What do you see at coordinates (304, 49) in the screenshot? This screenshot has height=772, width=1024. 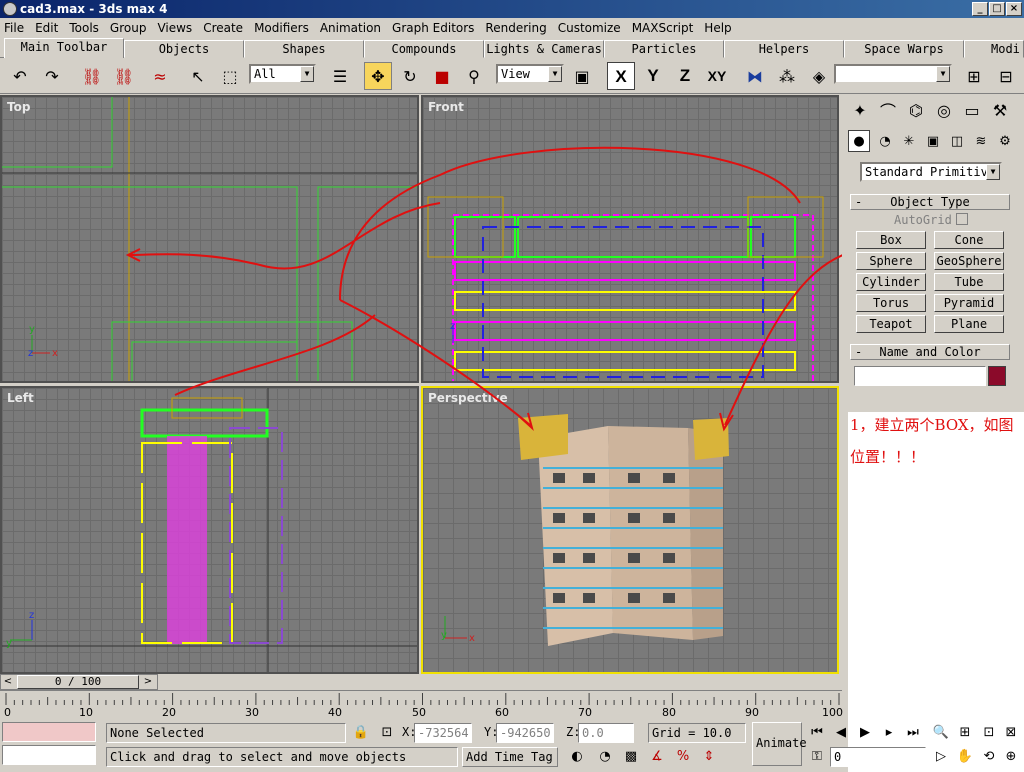 I see `tab-shapes: Shapes` at bounding box center [304, 49].